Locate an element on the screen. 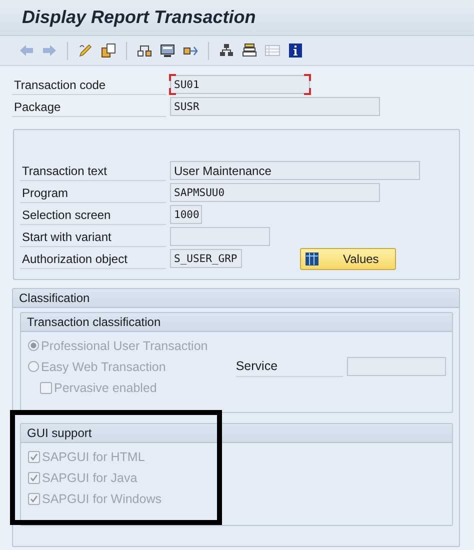  field-label: Service is located at coordinates (289, 366).